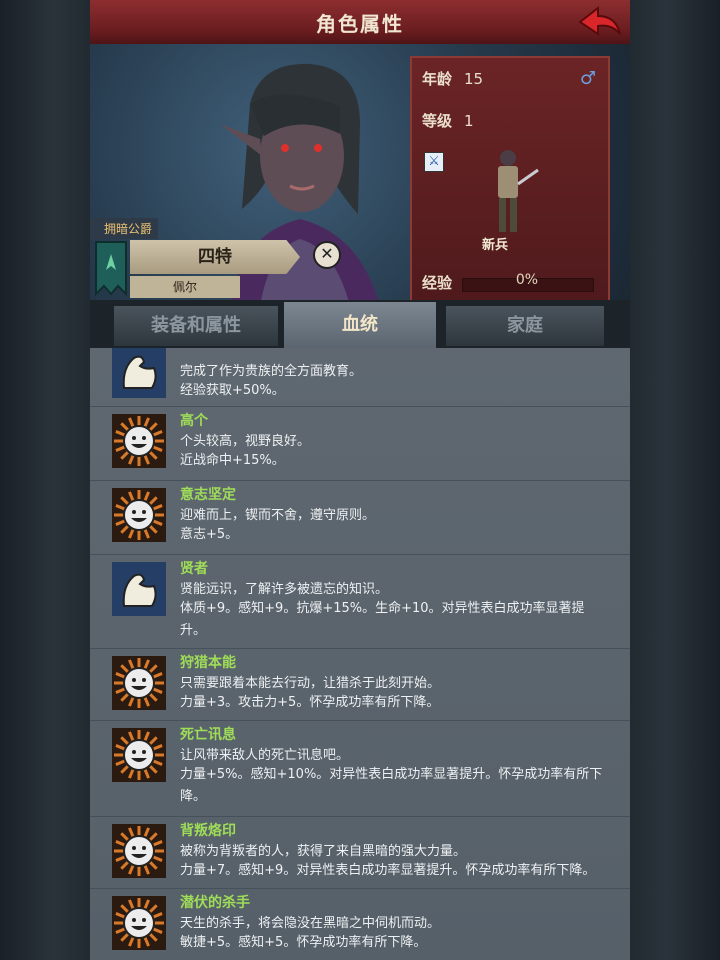 The height and width of the screenshot is (960, 720). What do you see at coordinates (323, 851) in the screenshot?
I see `trait-description: 被称为背叛者的人，获得了来自黑暗的强大力量。` at bounding box center [323, 851].